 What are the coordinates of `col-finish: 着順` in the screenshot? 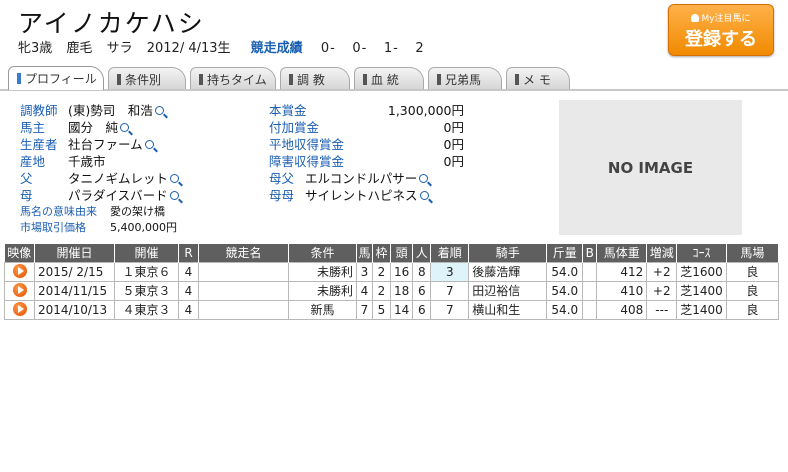 It's located at (450, 253).